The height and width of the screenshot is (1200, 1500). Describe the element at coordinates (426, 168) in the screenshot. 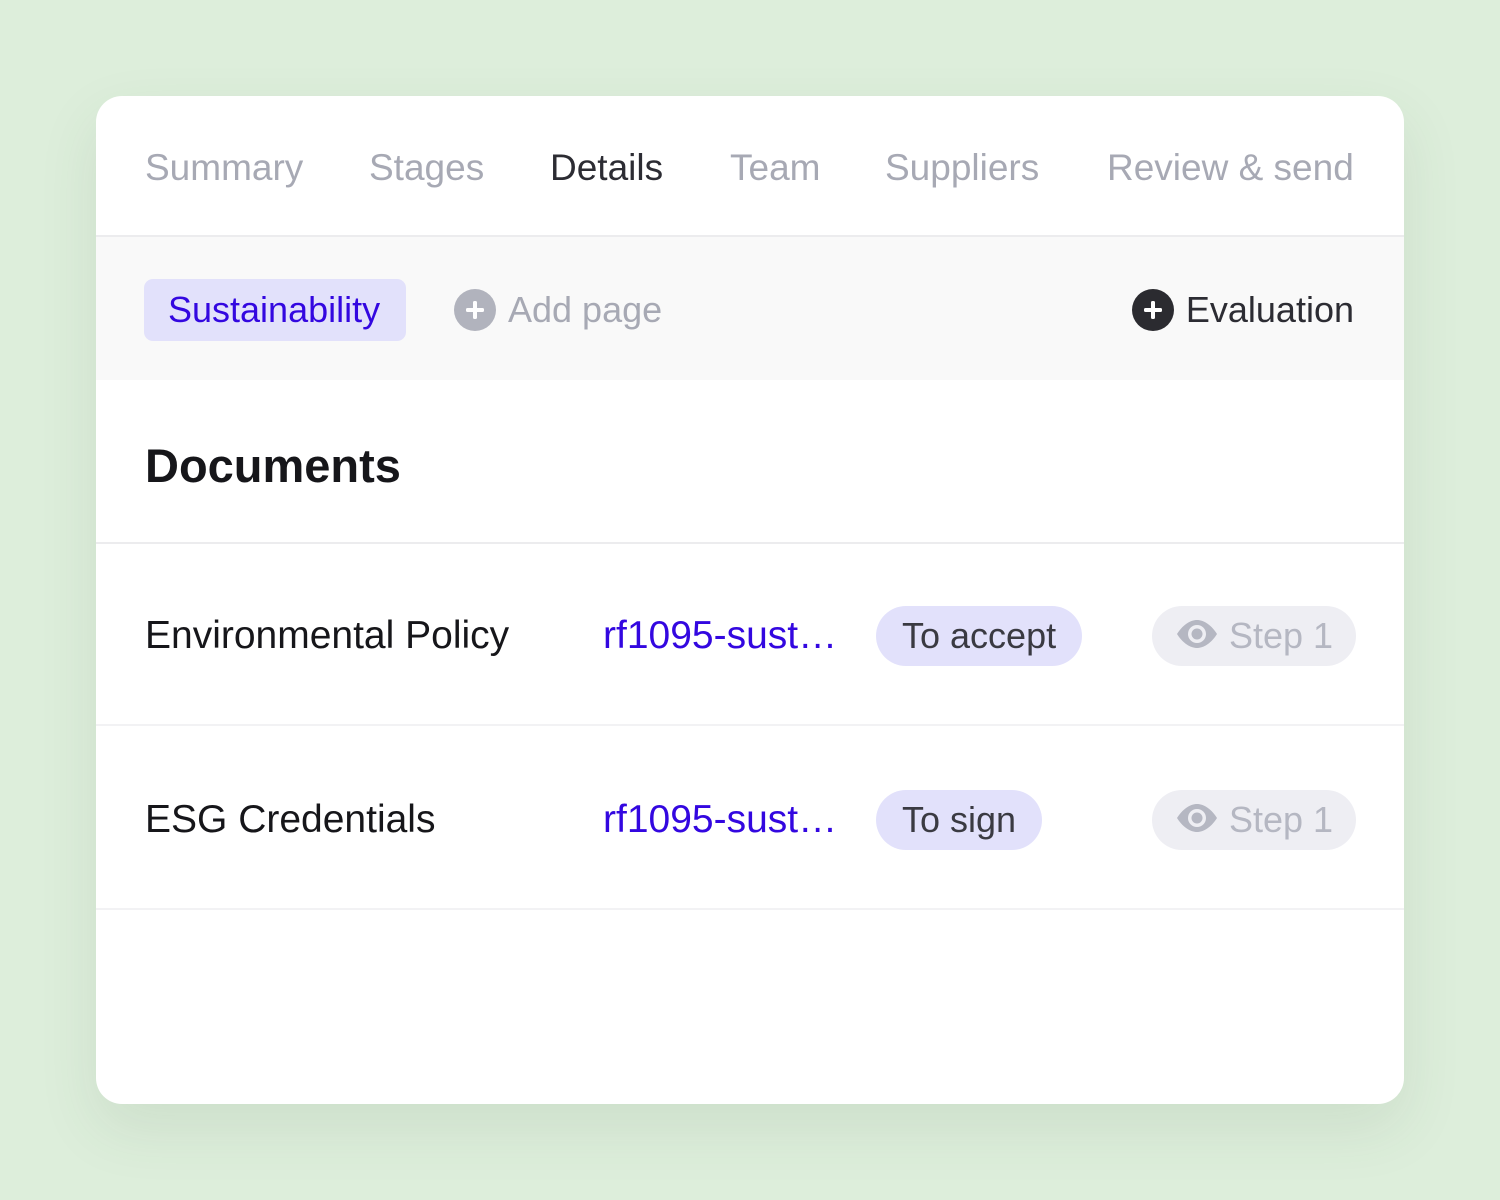

I see `tab-stages: Stages` at that location.